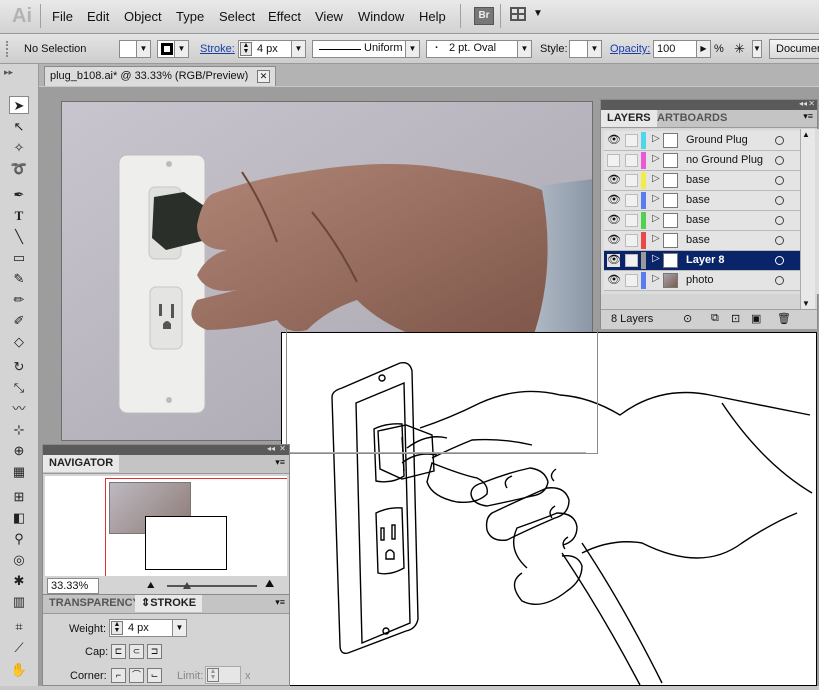  Describe the element at coordinates (223, 675) in the screenshot. I see `limit-field: ▲ ▼` at that location.